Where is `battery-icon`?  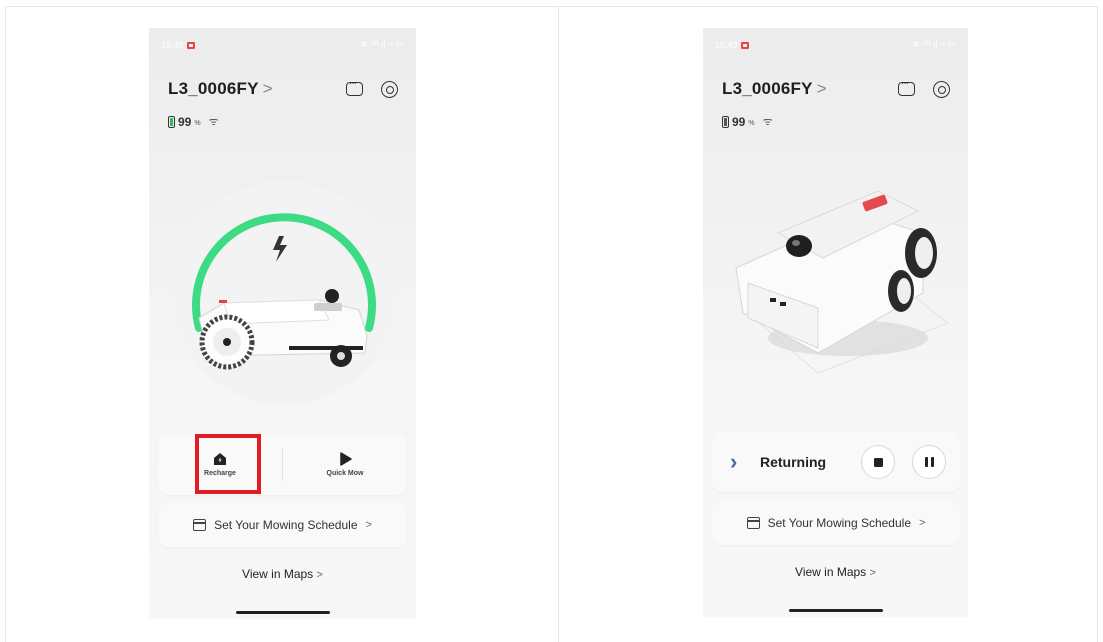
battery-icon is located at coordinates (725, 121).